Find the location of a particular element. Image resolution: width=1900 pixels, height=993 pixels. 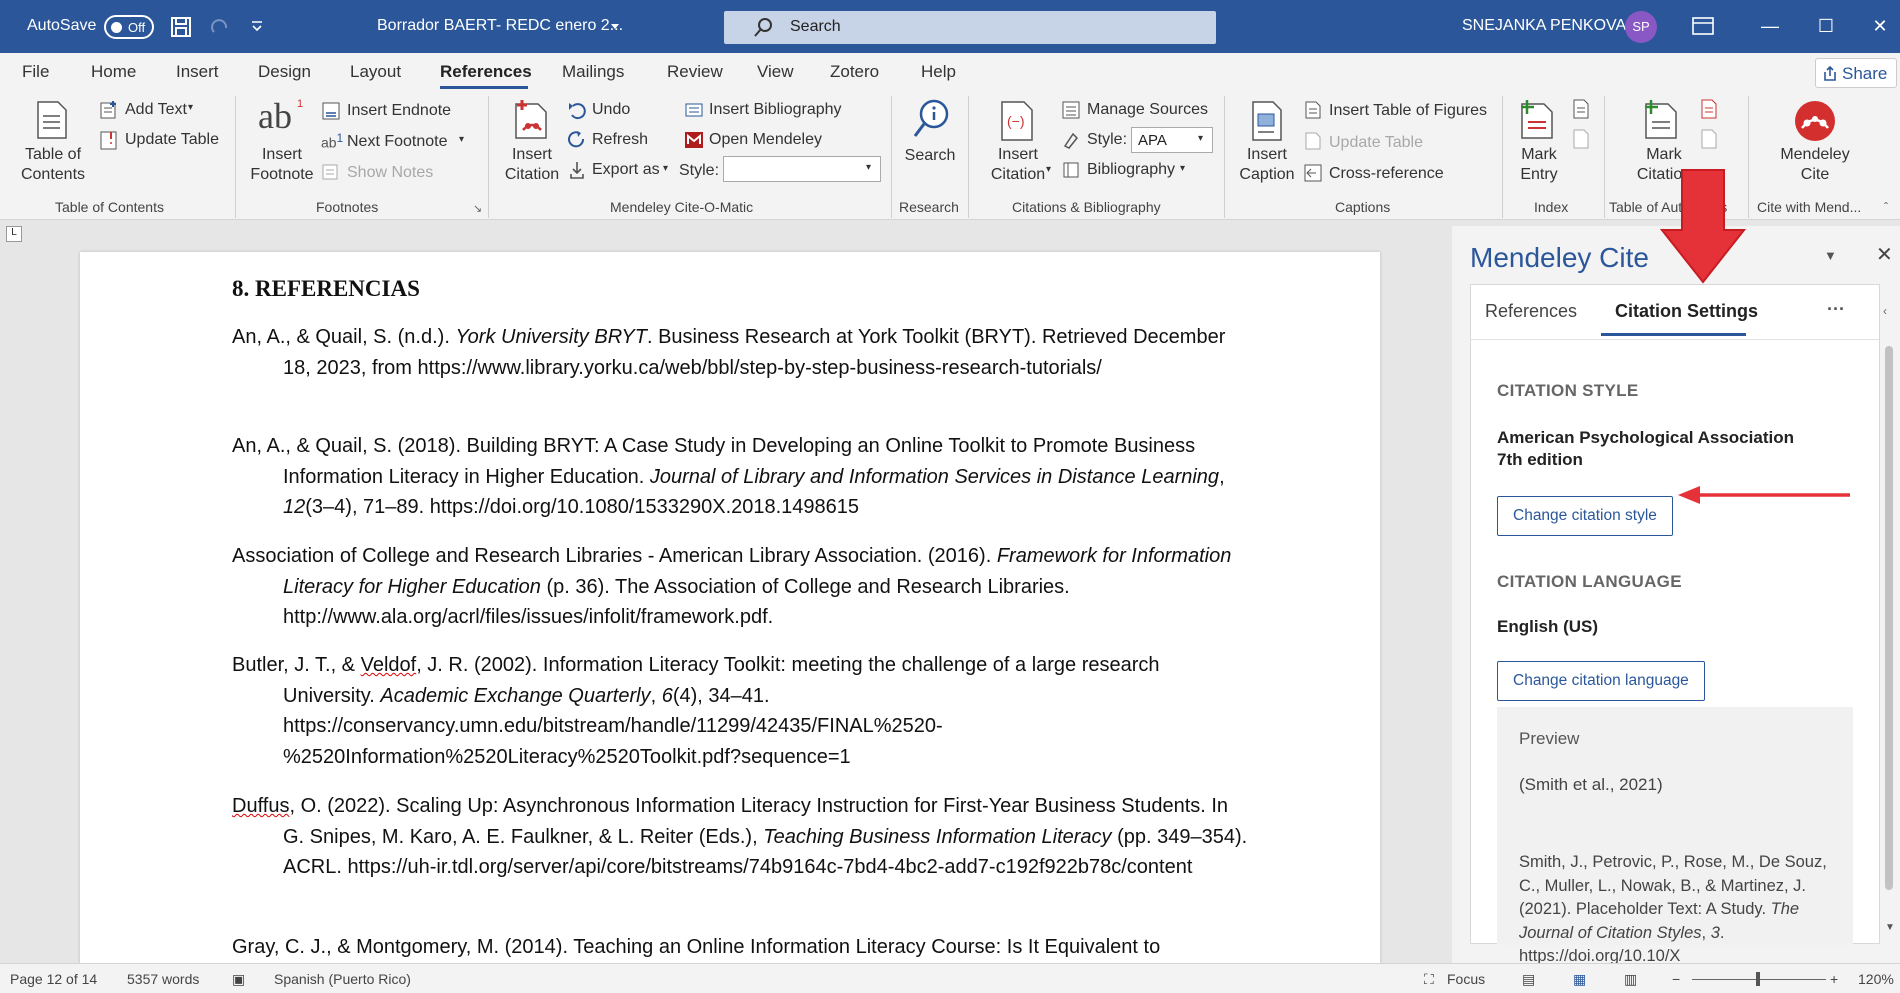

read-mode-icon: ▤ is located at coordinates (1528, 979).